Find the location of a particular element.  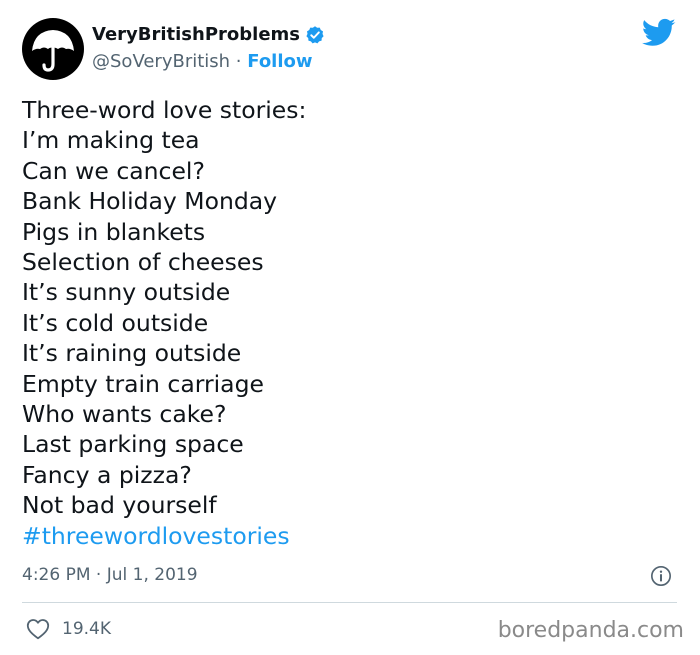

twitter-bird-icon is located at coordinates (659, 33).